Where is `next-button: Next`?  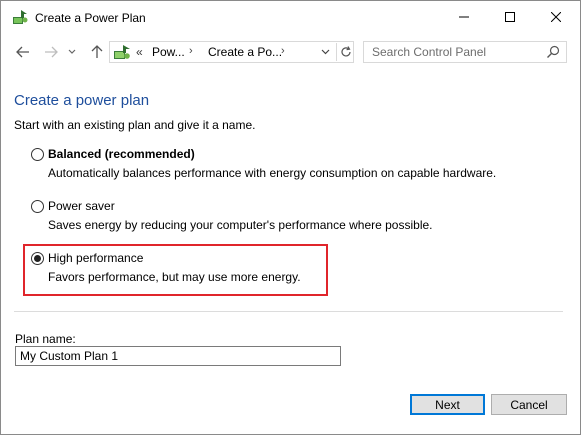 next-button: Next is located at coordinates (447, 404).